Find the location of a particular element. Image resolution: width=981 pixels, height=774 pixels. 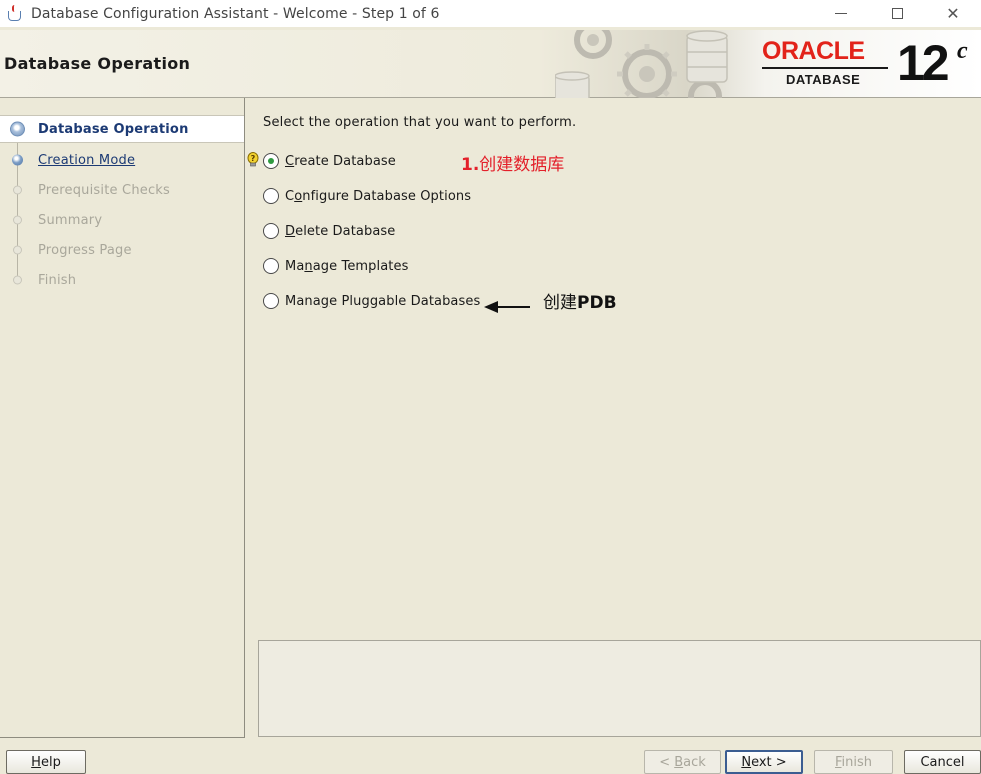

radio-delete-database is located at coordinates (271, 231).